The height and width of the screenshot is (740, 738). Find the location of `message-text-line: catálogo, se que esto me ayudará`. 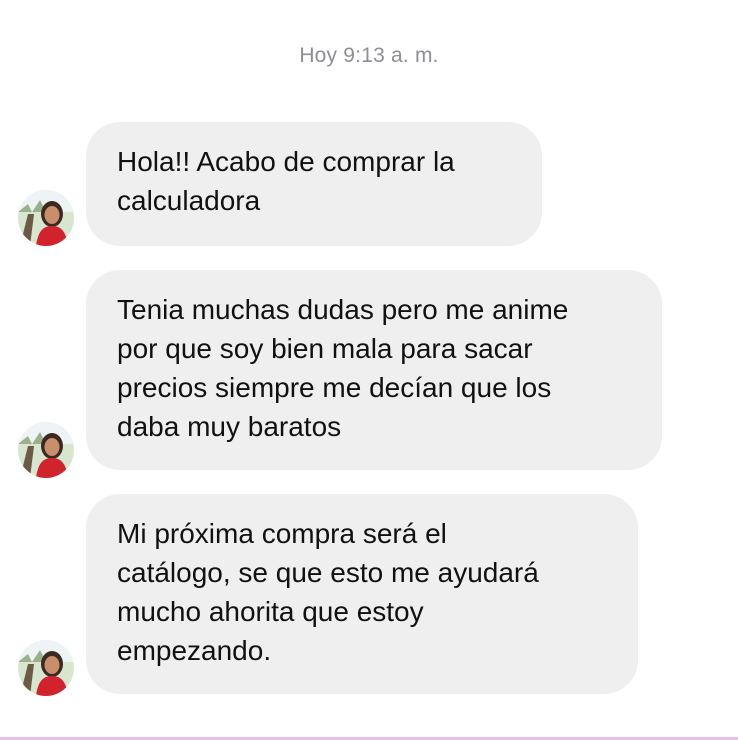

message-text-line: catálogo, se que esto me ayudará is located at coordinates (328, 572).